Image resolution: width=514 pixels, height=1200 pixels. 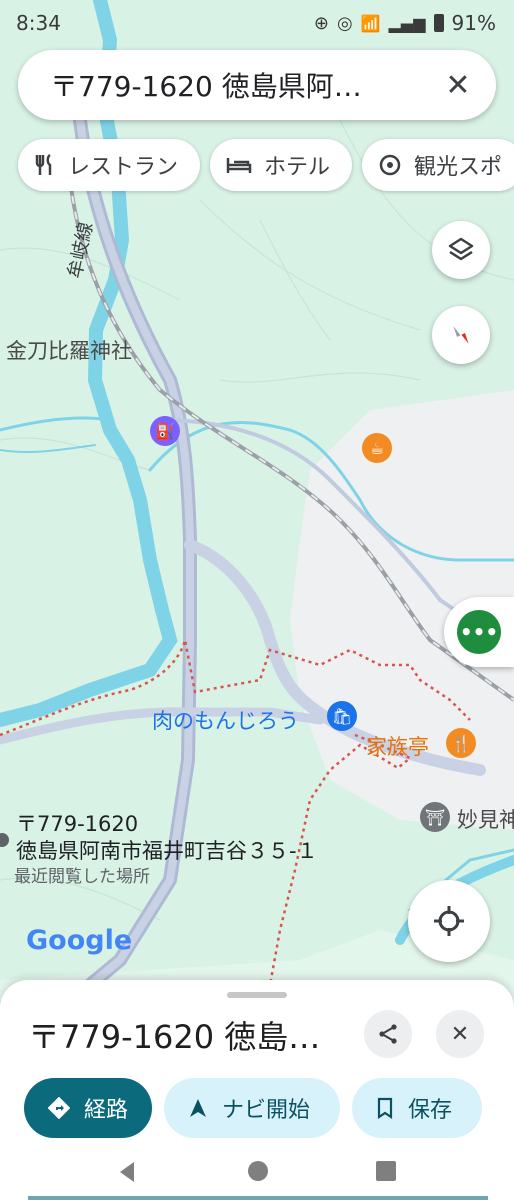 I want to click on compass-icon, so click(x=461, y=335).